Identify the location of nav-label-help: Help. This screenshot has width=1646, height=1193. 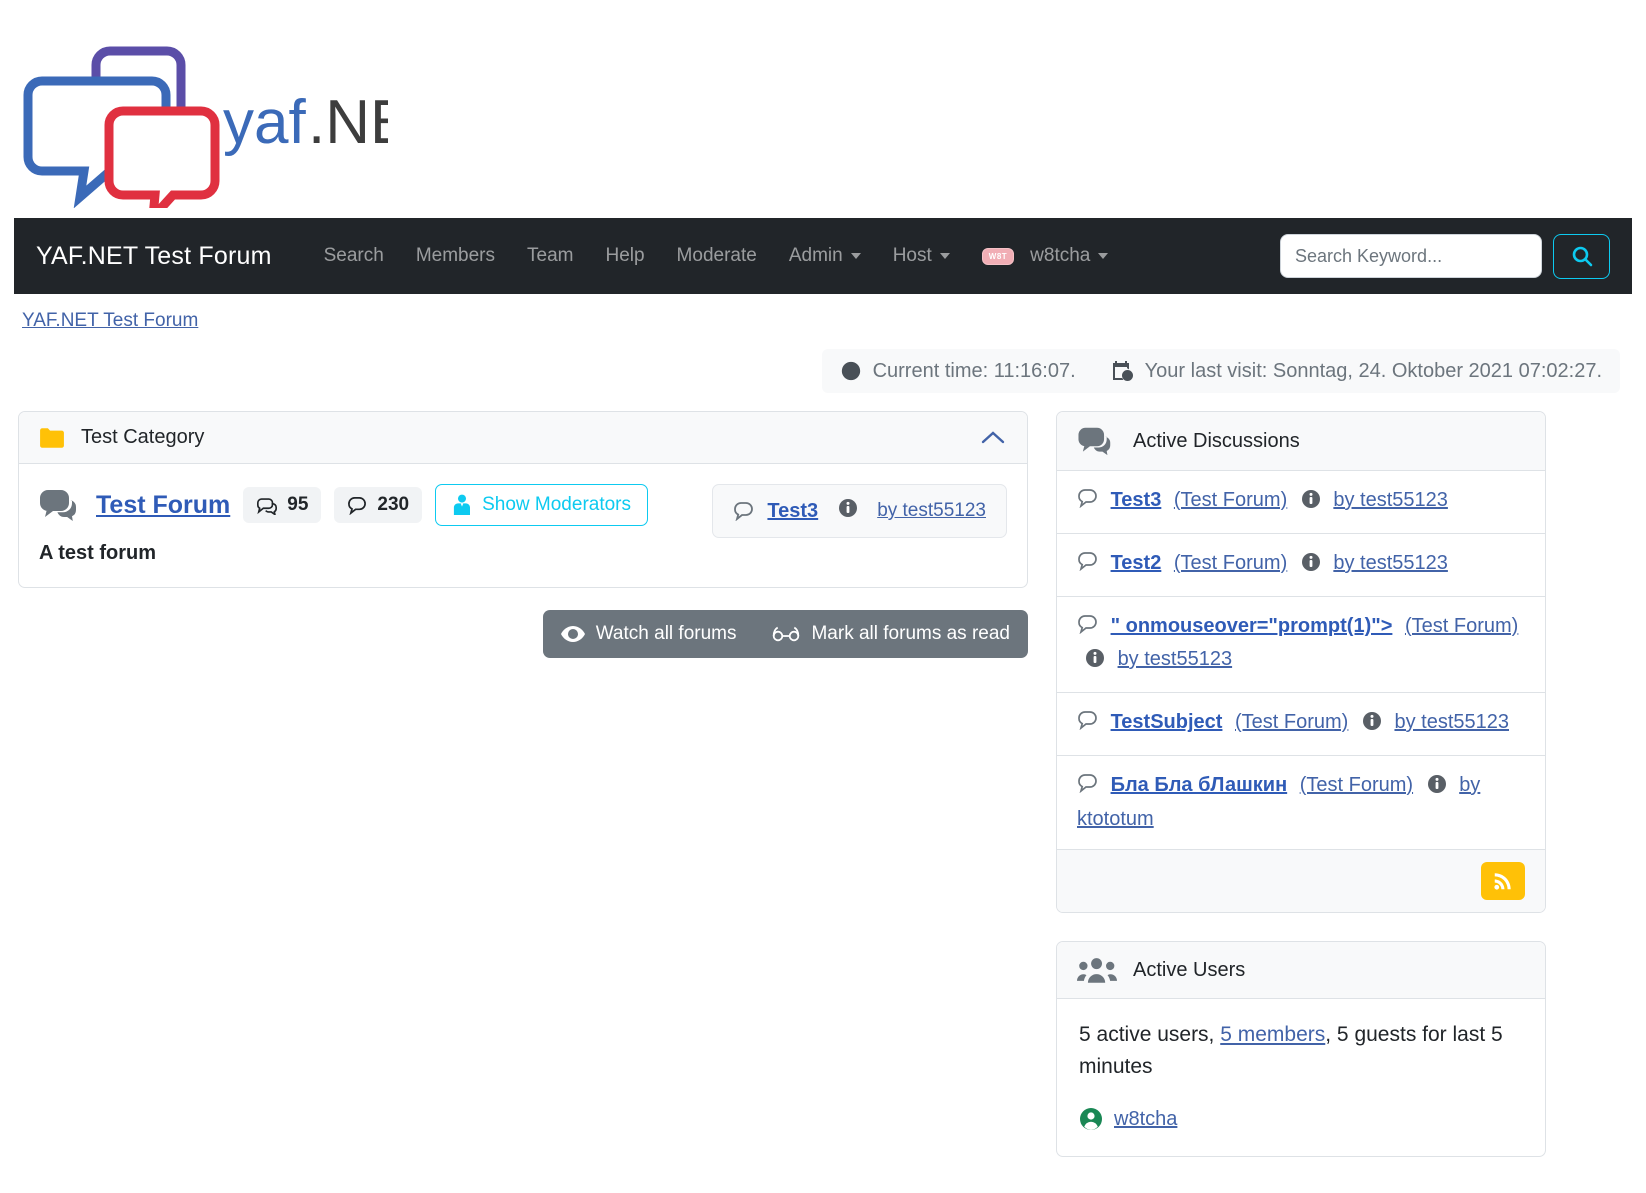
(625, 255).